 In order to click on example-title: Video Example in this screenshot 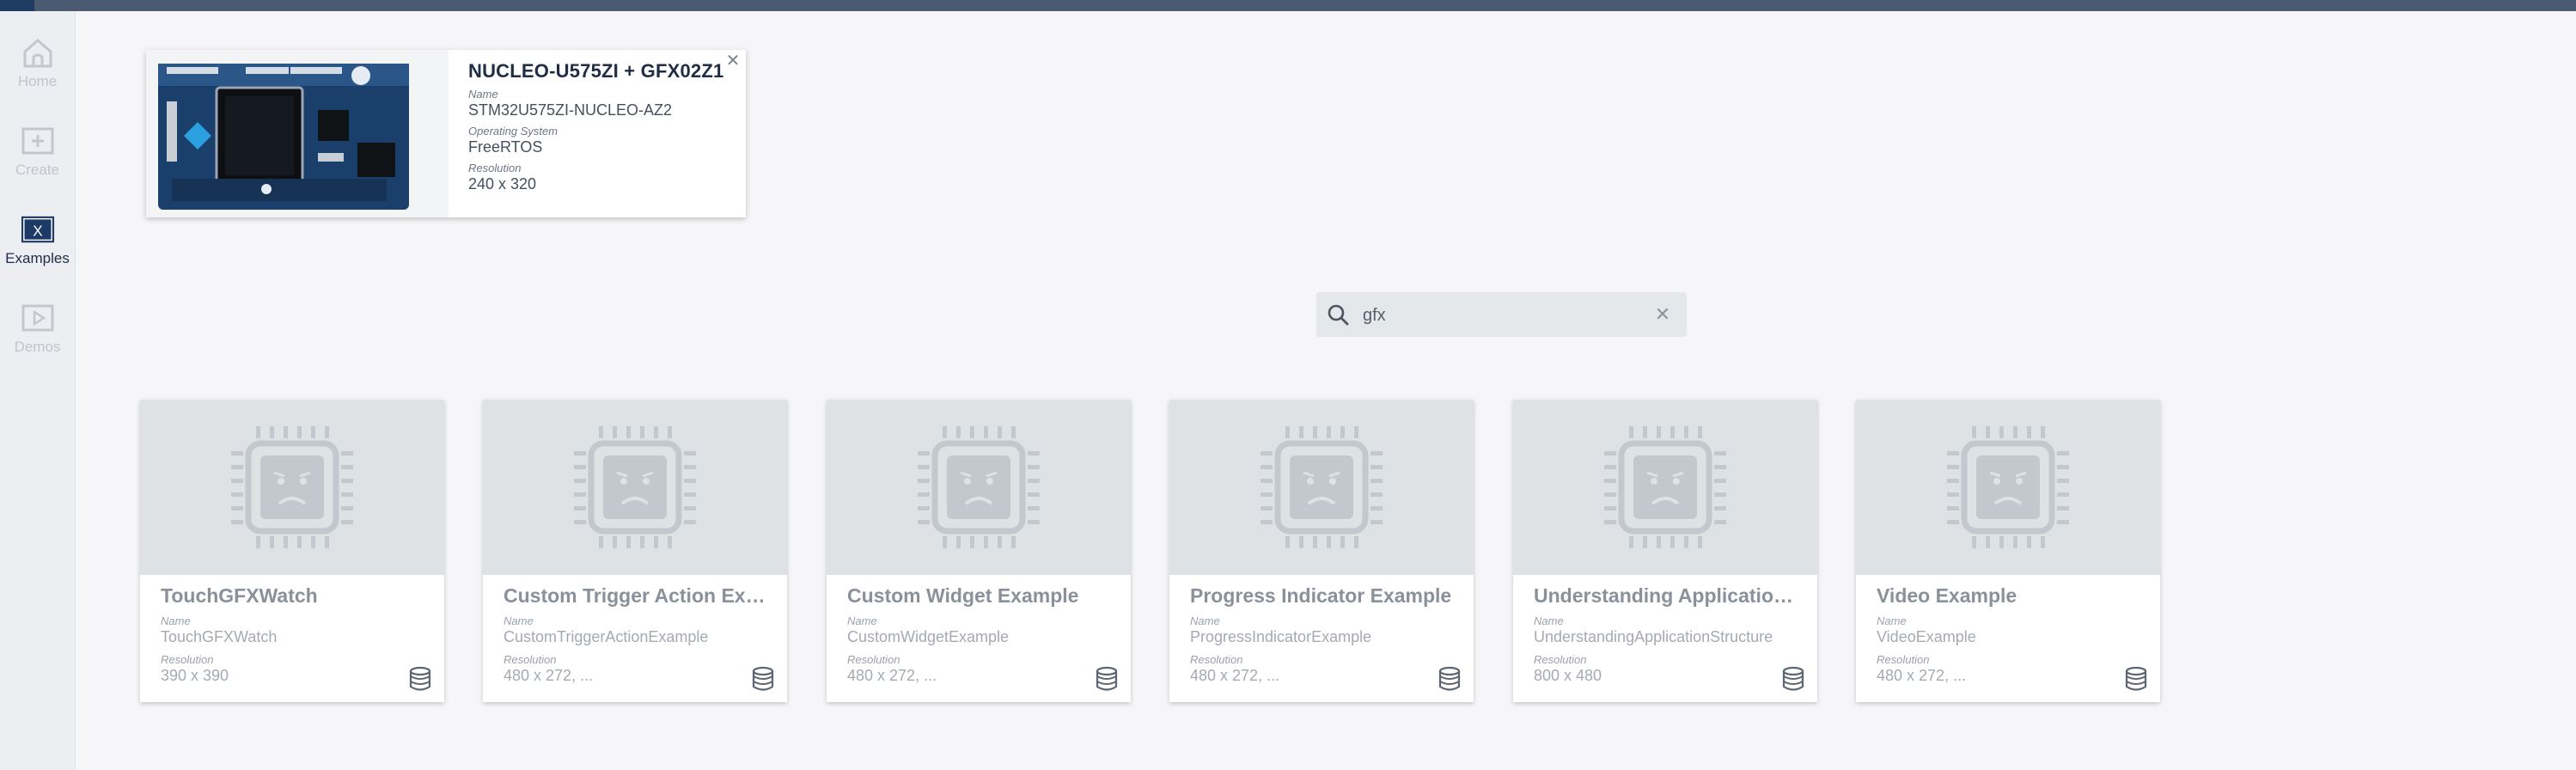, I will do `click(1947, 595)`.